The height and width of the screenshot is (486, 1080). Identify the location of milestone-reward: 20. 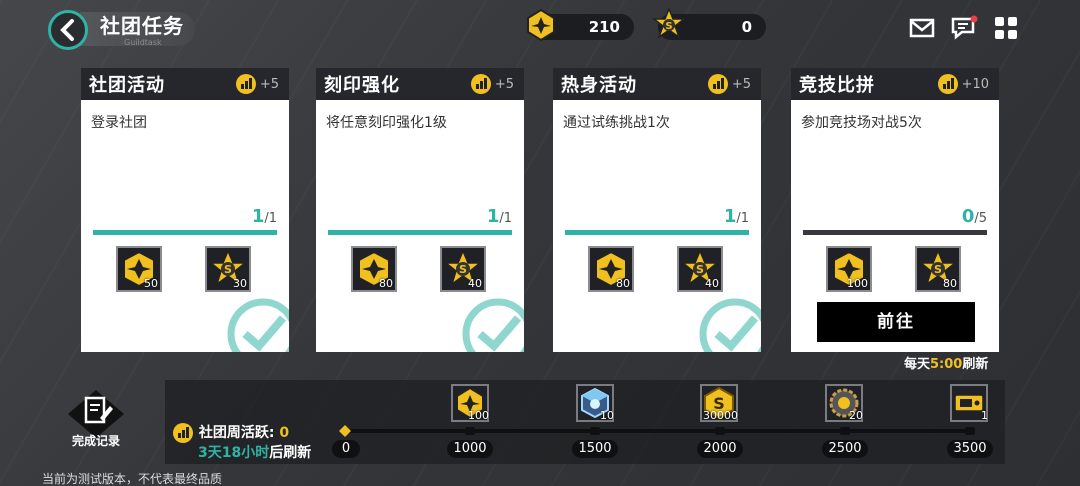
(844, 403).